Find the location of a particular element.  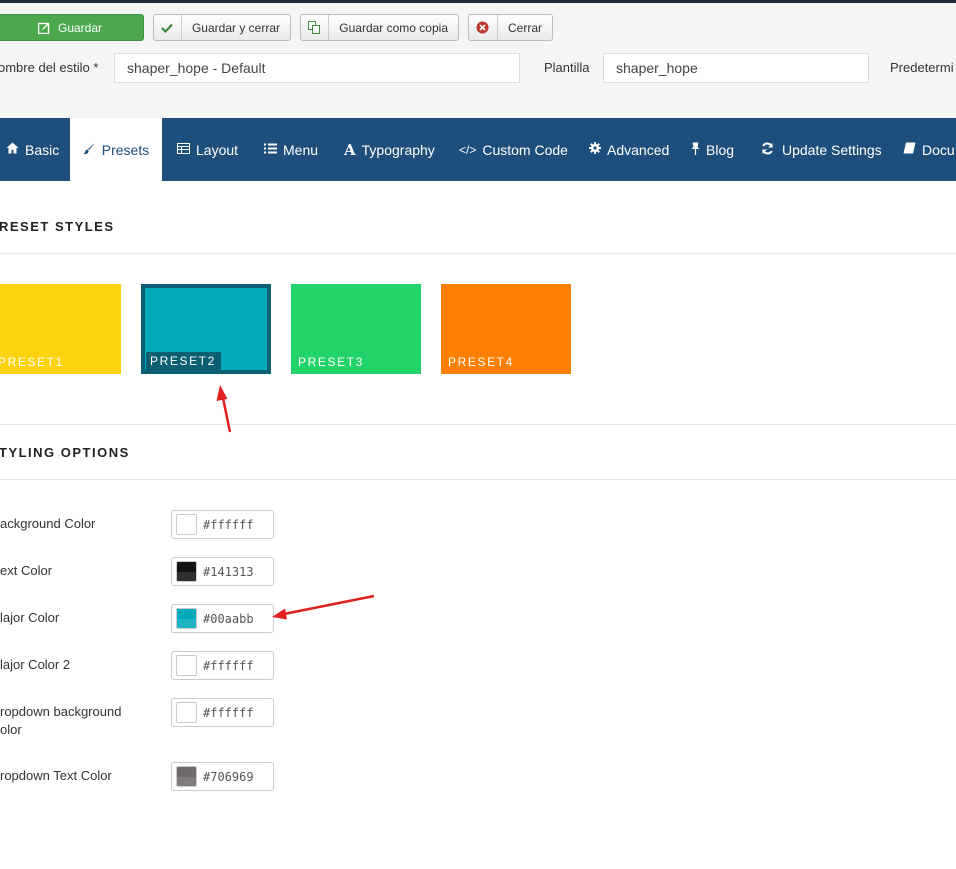

major-color-2-picker: #ffffff is located at coordinates (222, 665).